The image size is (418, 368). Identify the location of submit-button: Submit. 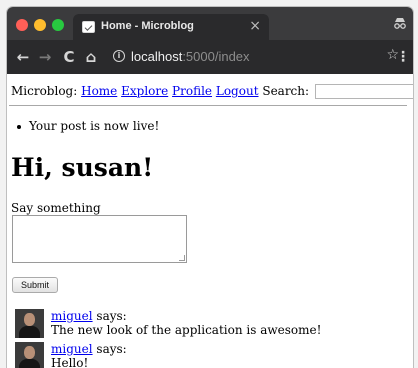
(35, 285).